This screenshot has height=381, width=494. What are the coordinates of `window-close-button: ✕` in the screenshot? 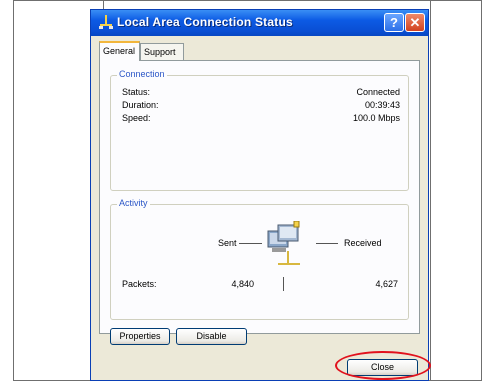 It's located at (415, 22).